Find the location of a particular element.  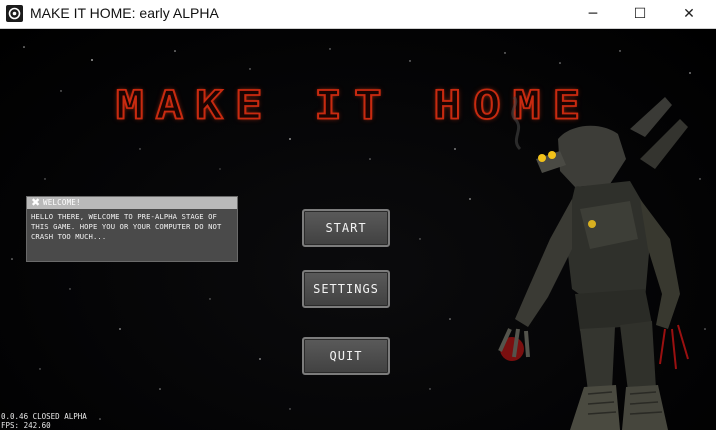

window-title: MAKE IT HOME: early ALPHA is located at coordinates (124, 13).